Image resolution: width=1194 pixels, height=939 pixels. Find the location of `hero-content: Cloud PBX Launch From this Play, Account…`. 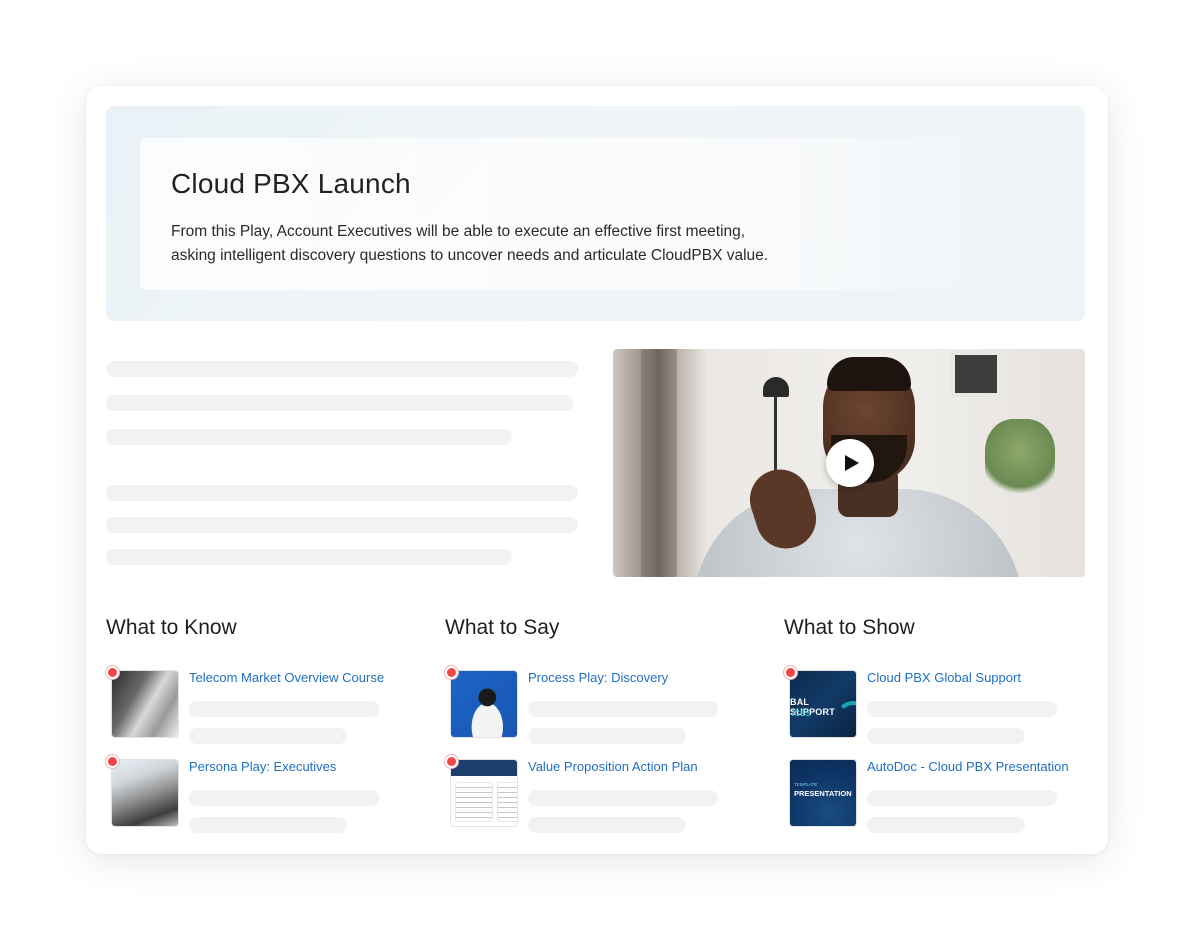

hero-content: Cloud PBX Launch From this Play, Account… is located at coordinates (580, 214).